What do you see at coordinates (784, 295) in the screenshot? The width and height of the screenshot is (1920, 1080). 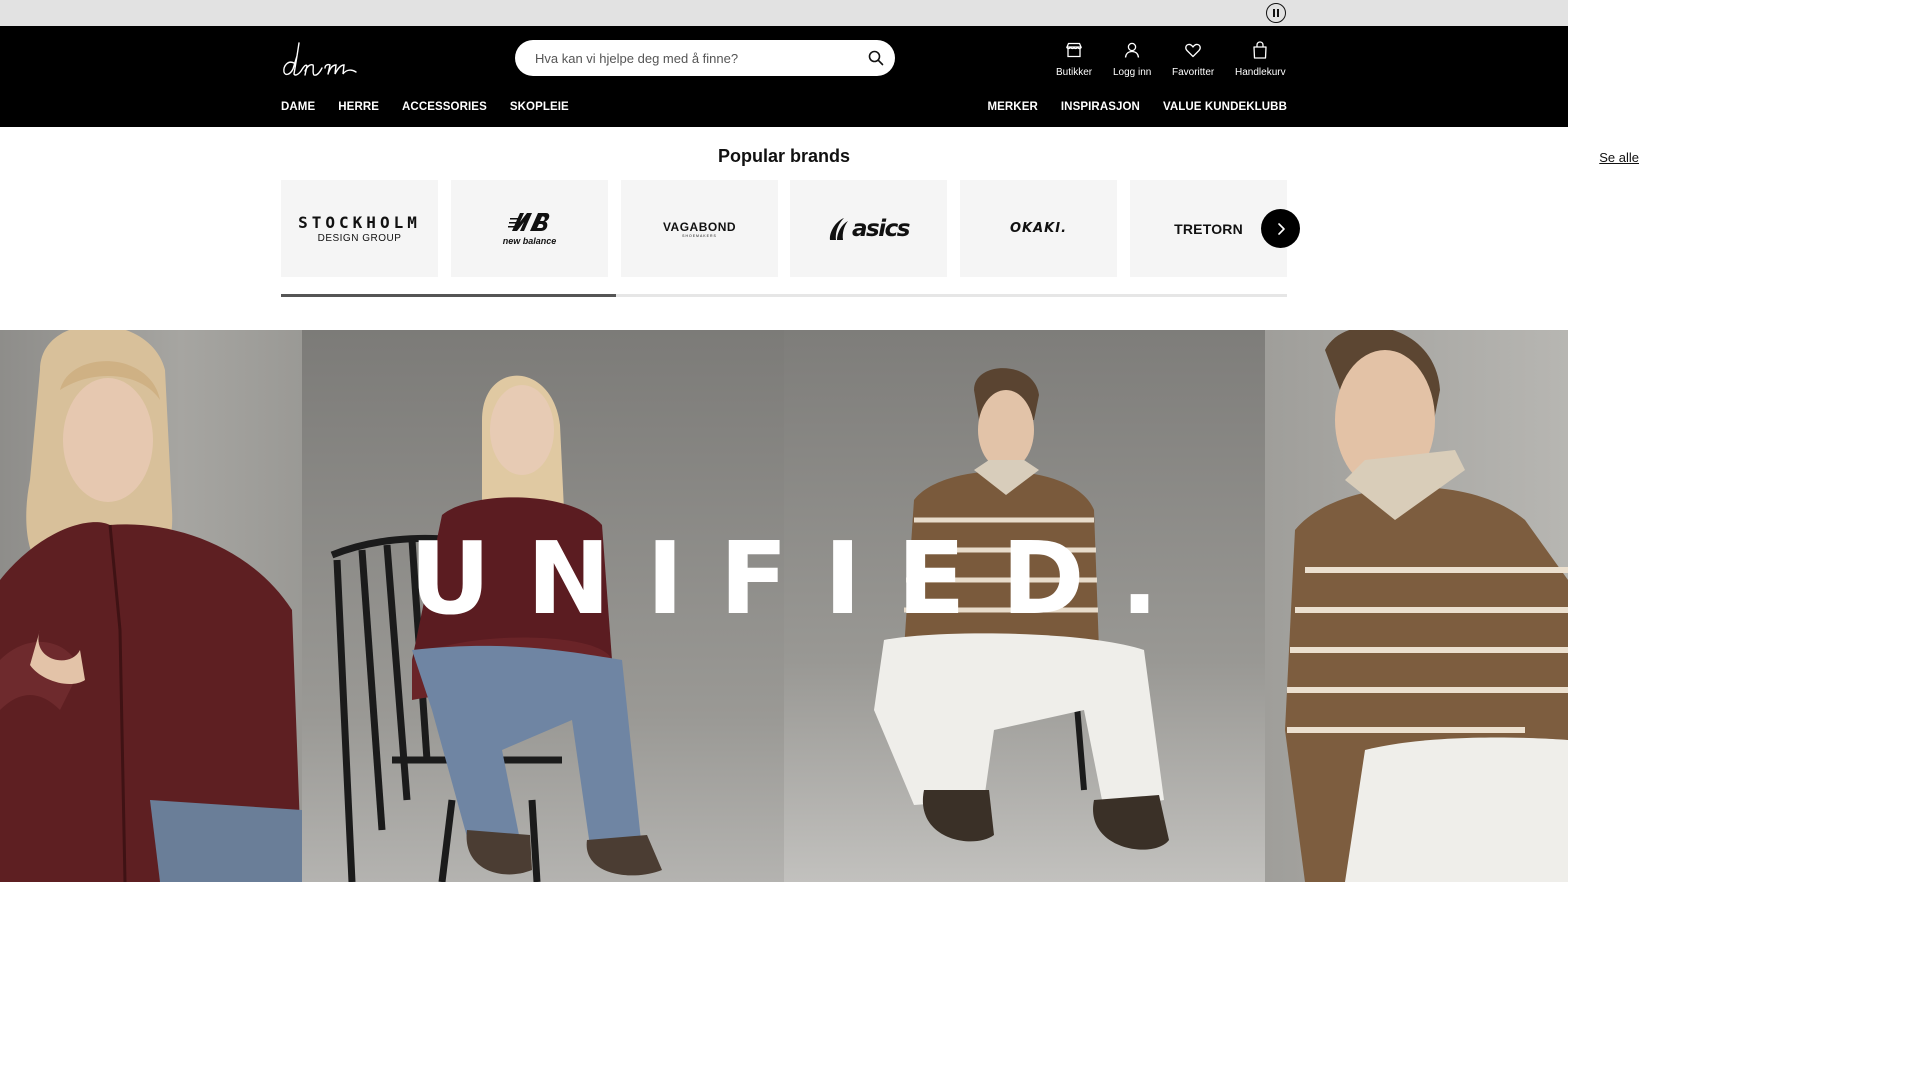 I see `brands-scrollbar` at bounding box center [784, 295].